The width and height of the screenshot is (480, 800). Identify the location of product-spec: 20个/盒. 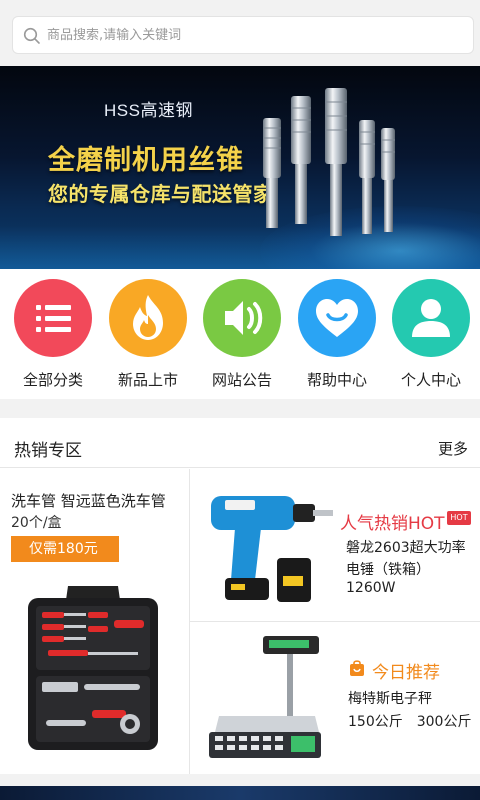
(36, 523).